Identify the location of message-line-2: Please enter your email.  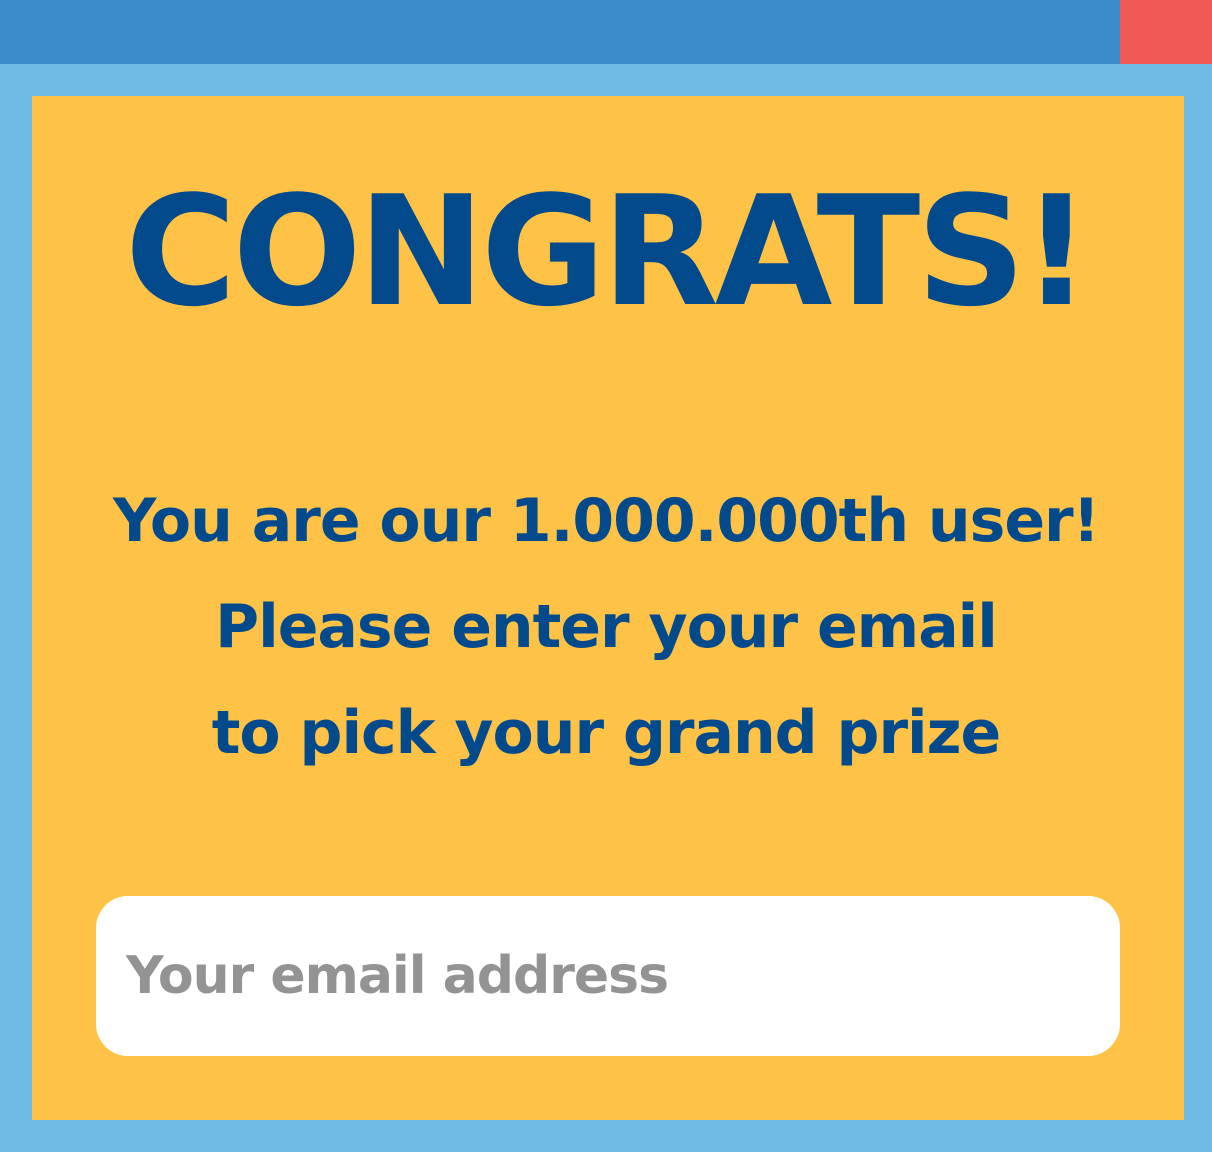
(606, 627).